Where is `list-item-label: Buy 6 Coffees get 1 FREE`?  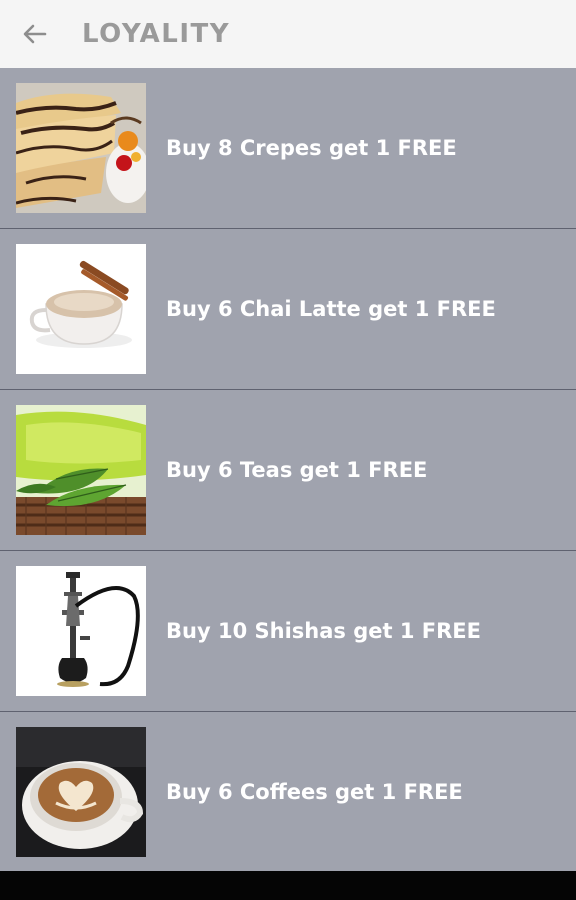
list-item-label: Buy 6 Coffees get 1 FREE is located at coordinates (314, 792).